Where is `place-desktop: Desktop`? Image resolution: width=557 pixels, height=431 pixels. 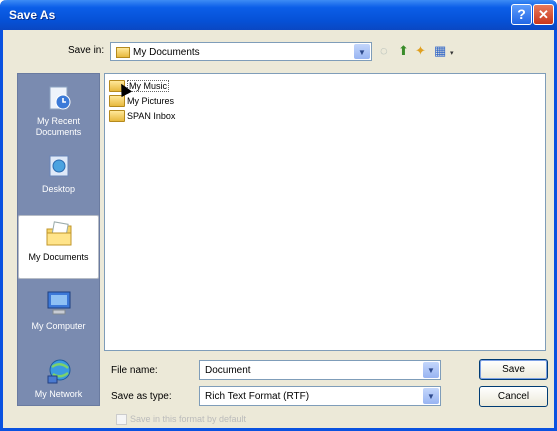 place-desktop: Desktop is located at coordinates (58, 173).